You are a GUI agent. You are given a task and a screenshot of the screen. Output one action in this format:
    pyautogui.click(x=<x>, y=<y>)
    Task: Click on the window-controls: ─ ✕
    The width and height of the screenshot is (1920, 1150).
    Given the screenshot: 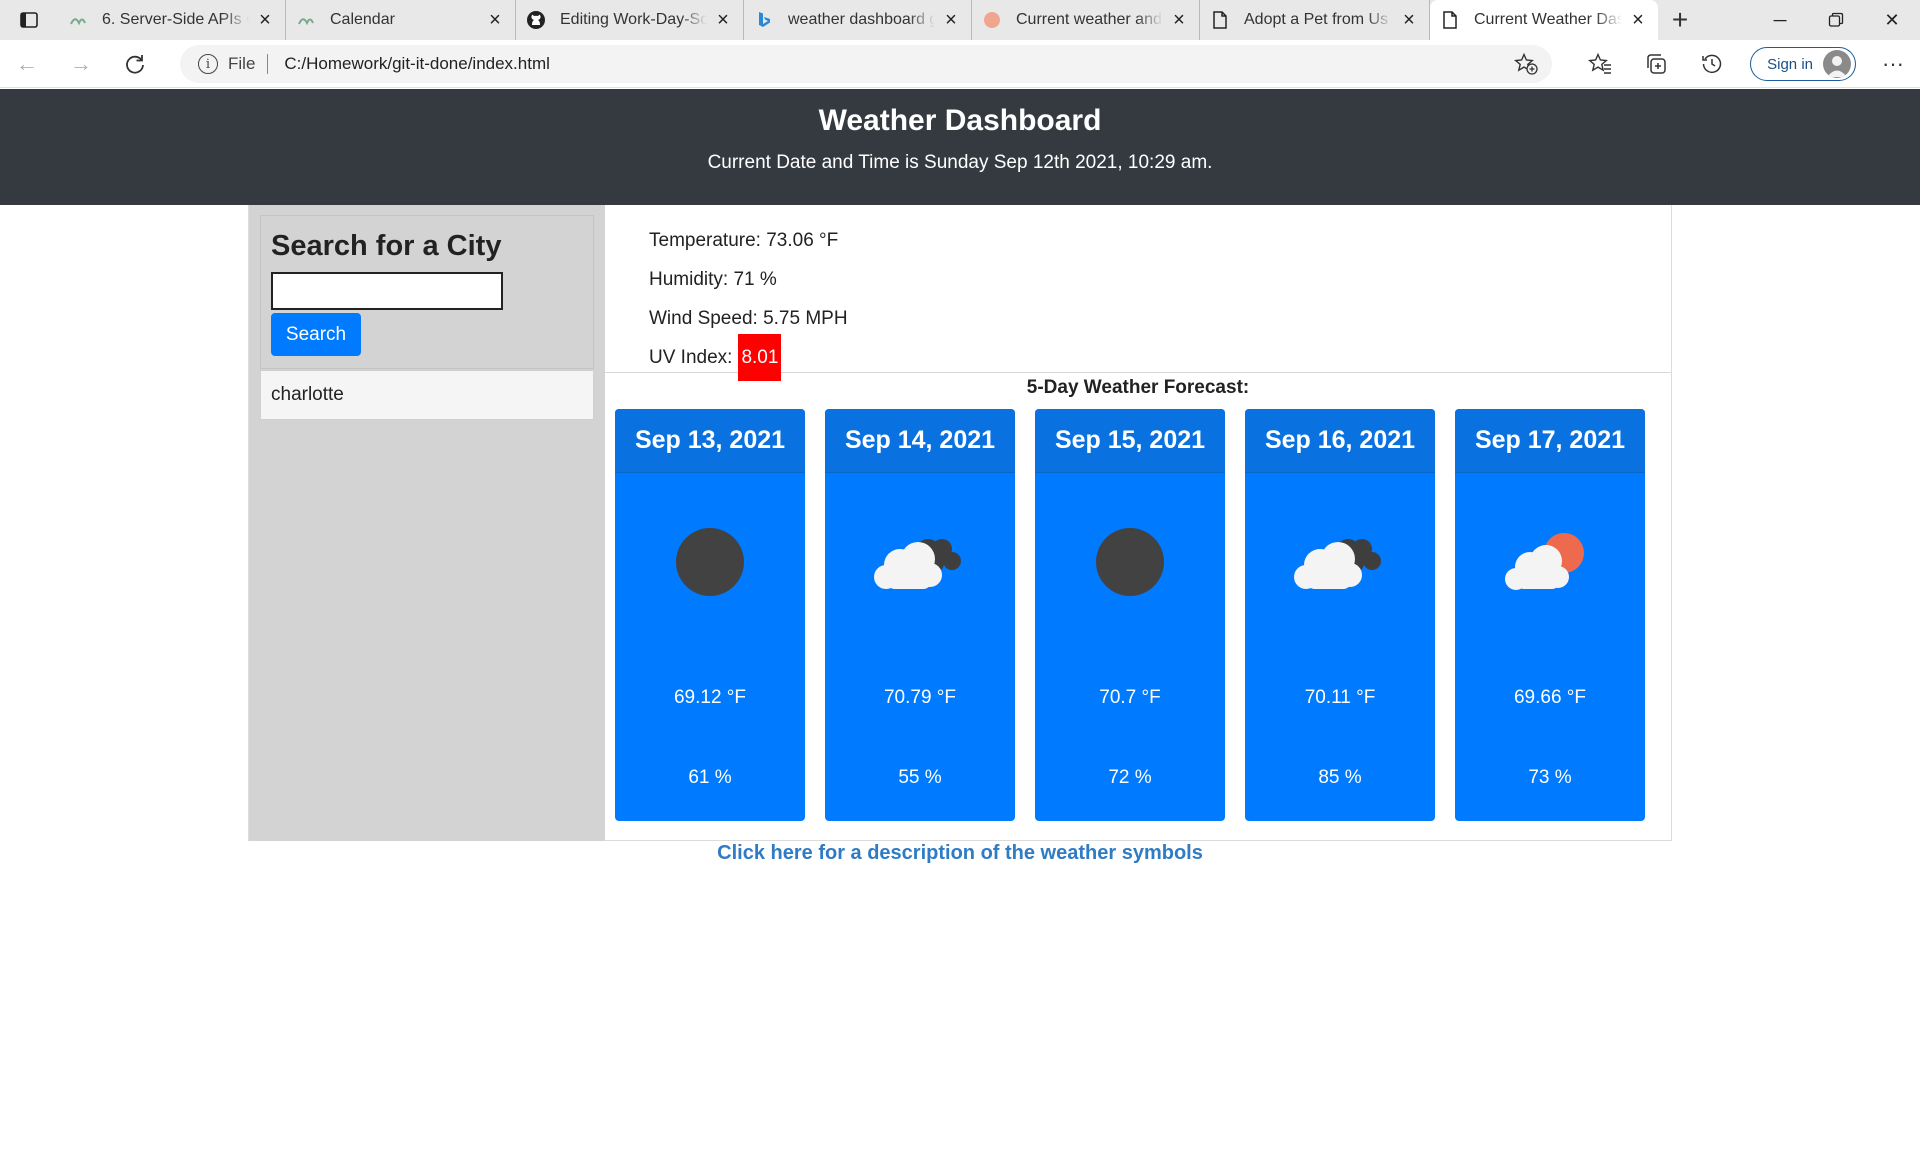 What is the action you would take?
    pyautogui.click(x=1836, y=20)
    